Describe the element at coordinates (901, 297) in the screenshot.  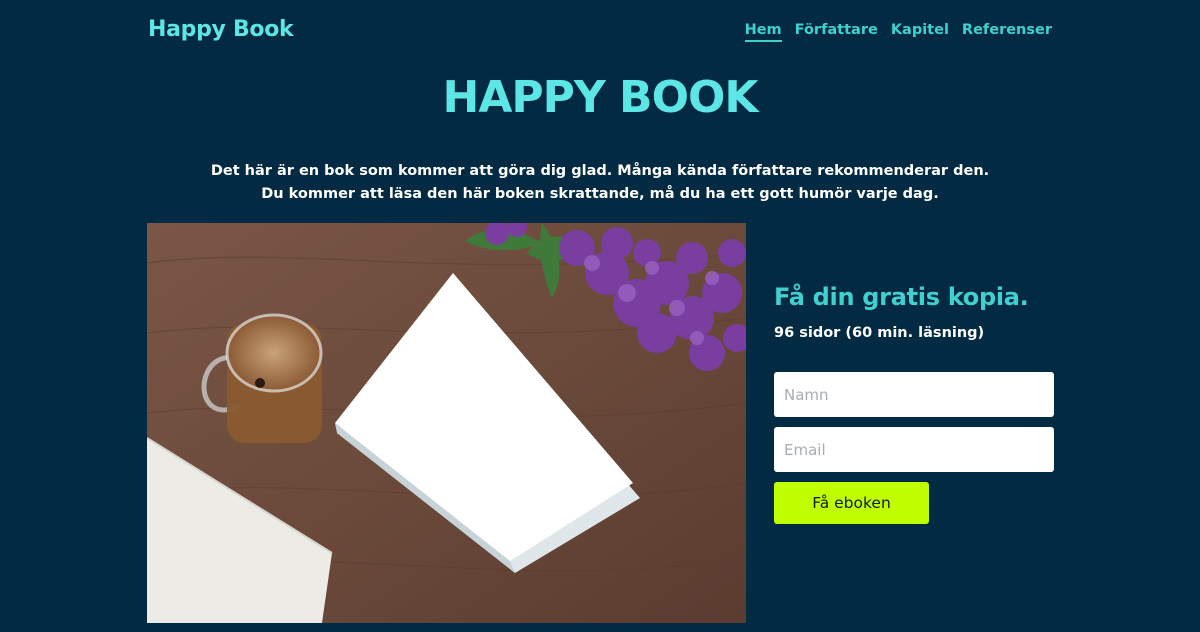
I see `signup-title: Få din gratis kopia.` at that location.